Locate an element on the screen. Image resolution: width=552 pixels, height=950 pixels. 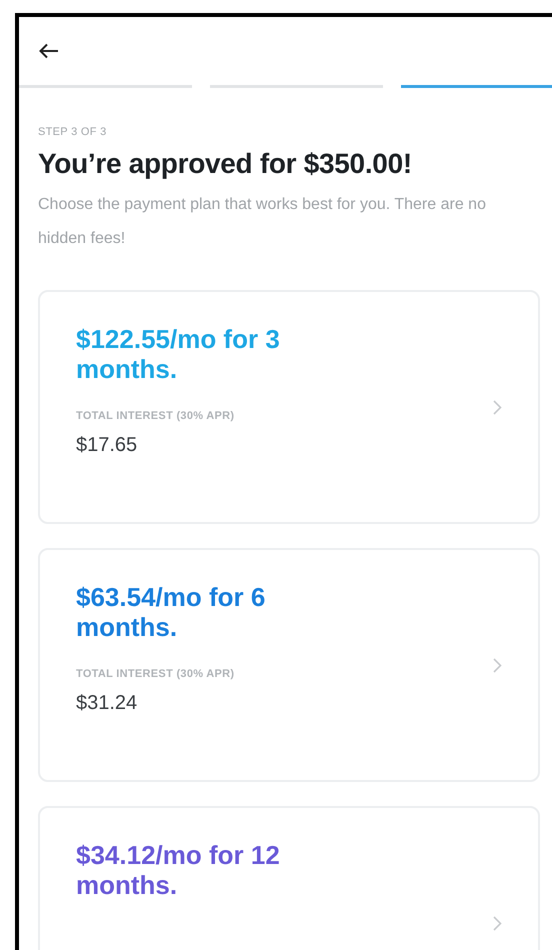
interest-amount: $31.24 is located at coordinates (107, 703).